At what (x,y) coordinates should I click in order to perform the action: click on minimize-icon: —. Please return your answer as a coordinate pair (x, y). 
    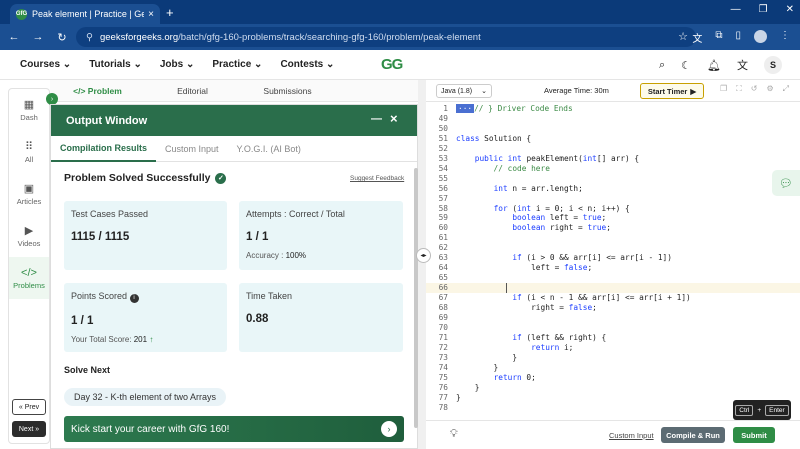
    Looking at the image, I should click on (736, 9).